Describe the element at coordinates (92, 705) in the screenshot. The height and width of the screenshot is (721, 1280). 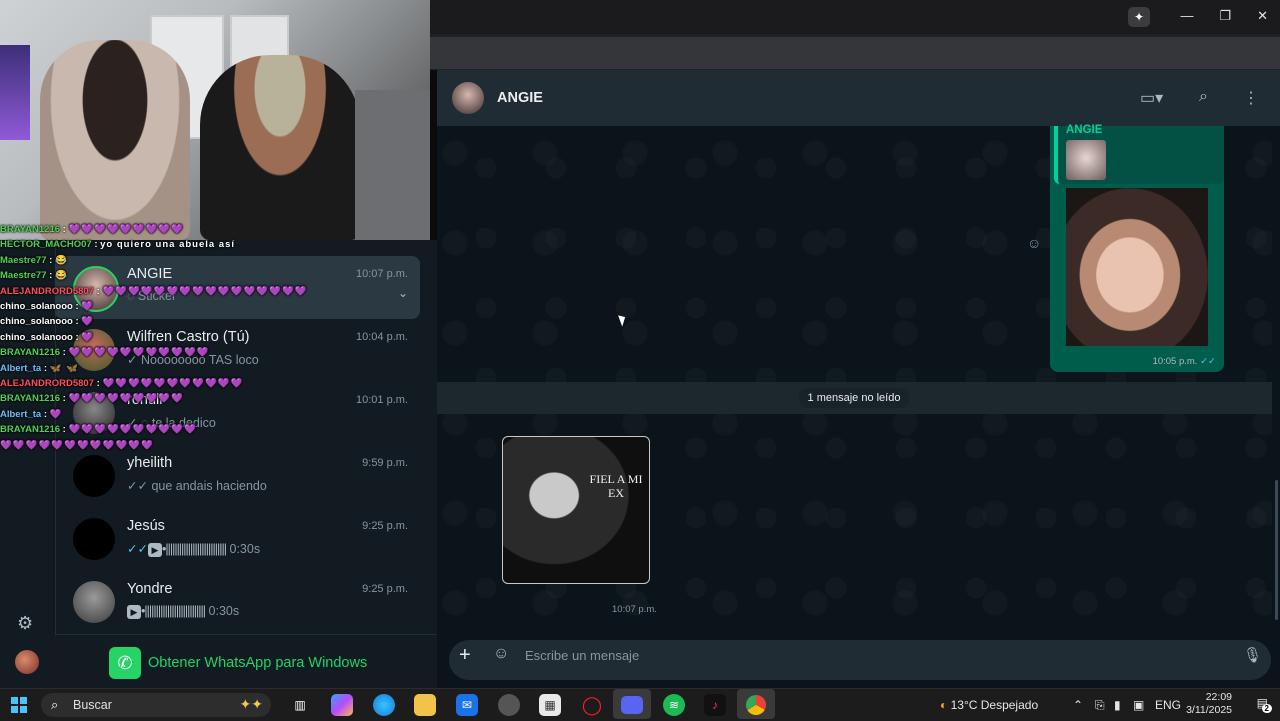
I see `search-label: Buscar` at that location.